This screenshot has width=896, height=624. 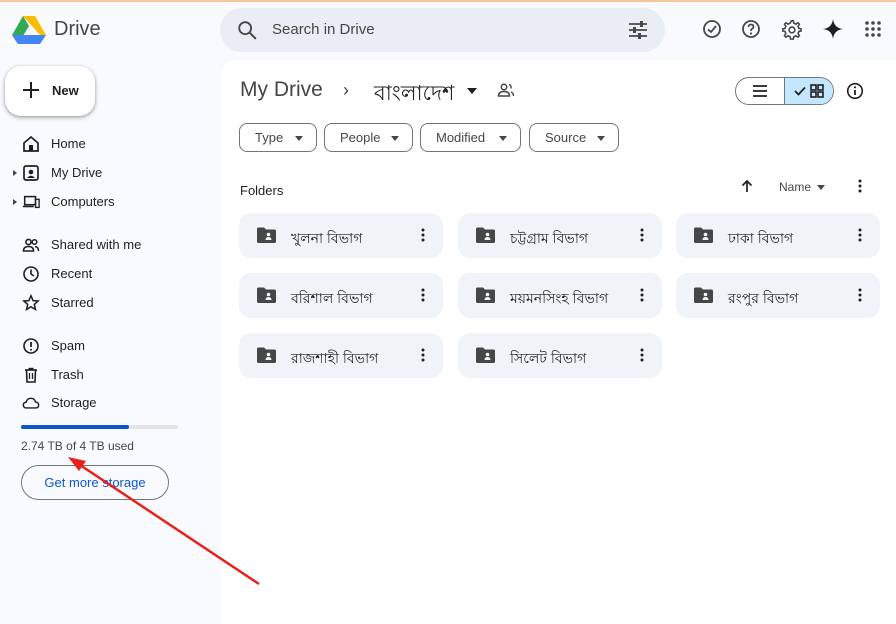 I want to click on cloud-icon, so click(x=31, y=403).